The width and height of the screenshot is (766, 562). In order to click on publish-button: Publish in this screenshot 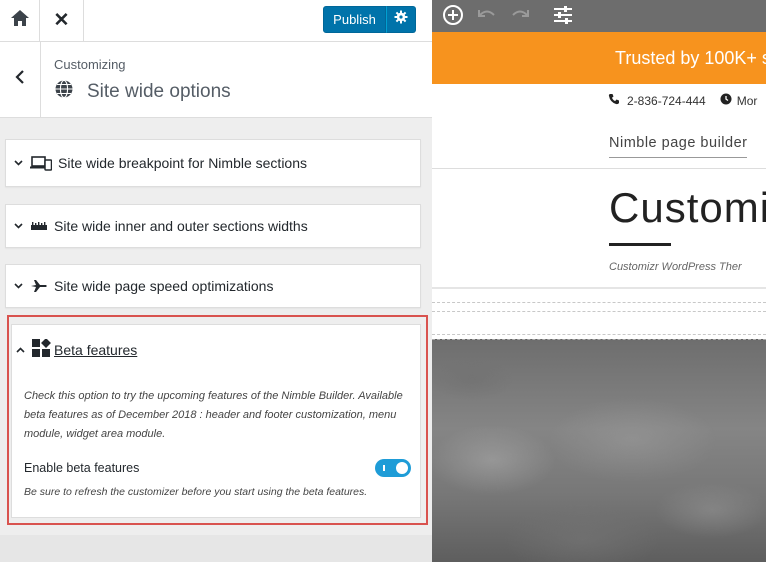, I will do `click(354, 19)`.